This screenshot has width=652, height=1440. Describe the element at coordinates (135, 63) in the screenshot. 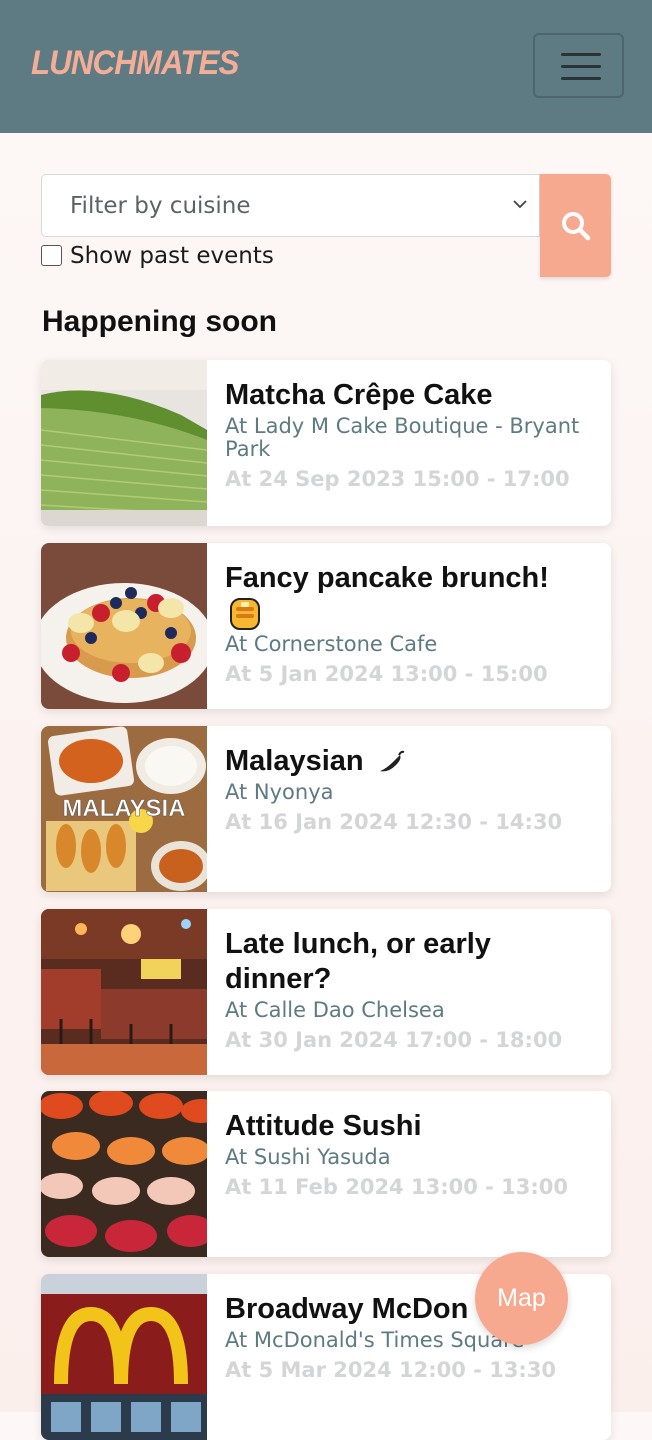

I see `brand-logo: LUNCHMATES` at that location.